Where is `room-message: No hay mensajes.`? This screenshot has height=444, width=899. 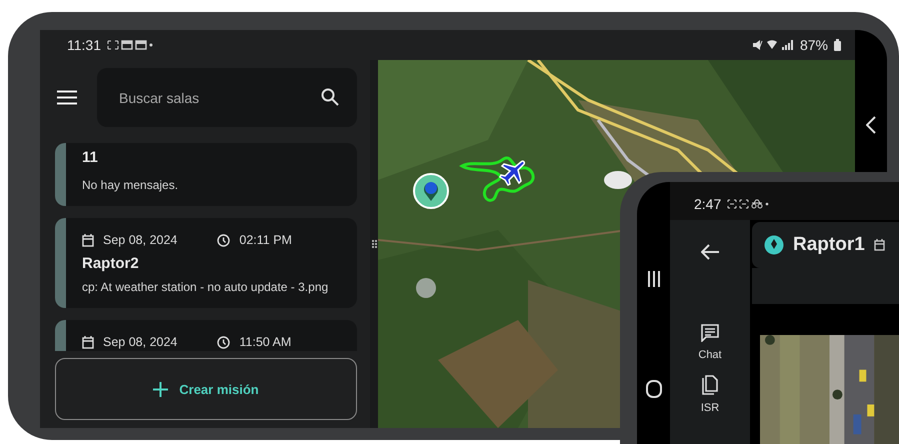 room-message: No hay mensajes. is located at coordinates (131, 185).